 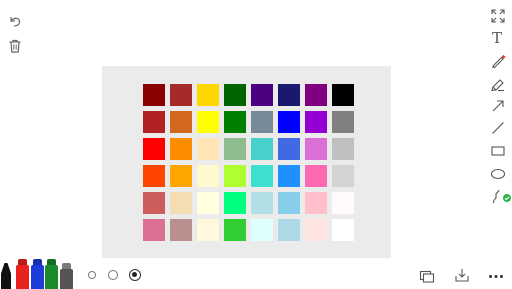 I want to click on line-tool-icon, so click(x=498, y=128).